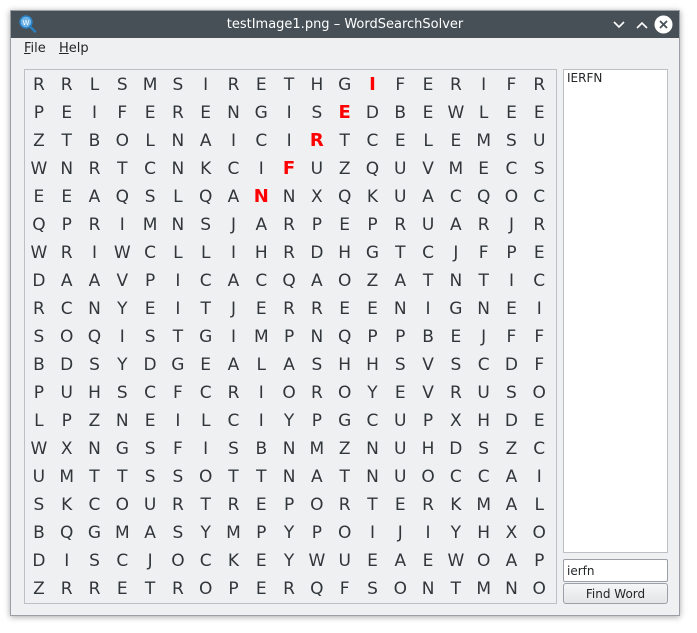  What do you see at coordinates (122, 281) in the screenshot?
I see `grid-cell: V` at bounding box center [122, 281].